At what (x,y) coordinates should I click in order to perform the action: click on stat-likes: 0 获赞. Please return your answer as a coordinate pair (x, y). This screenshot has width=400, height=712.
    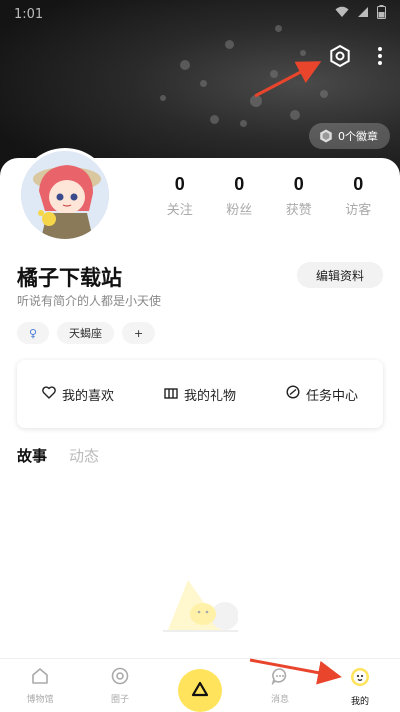
    Looking at the image, I should click on (299, 196).